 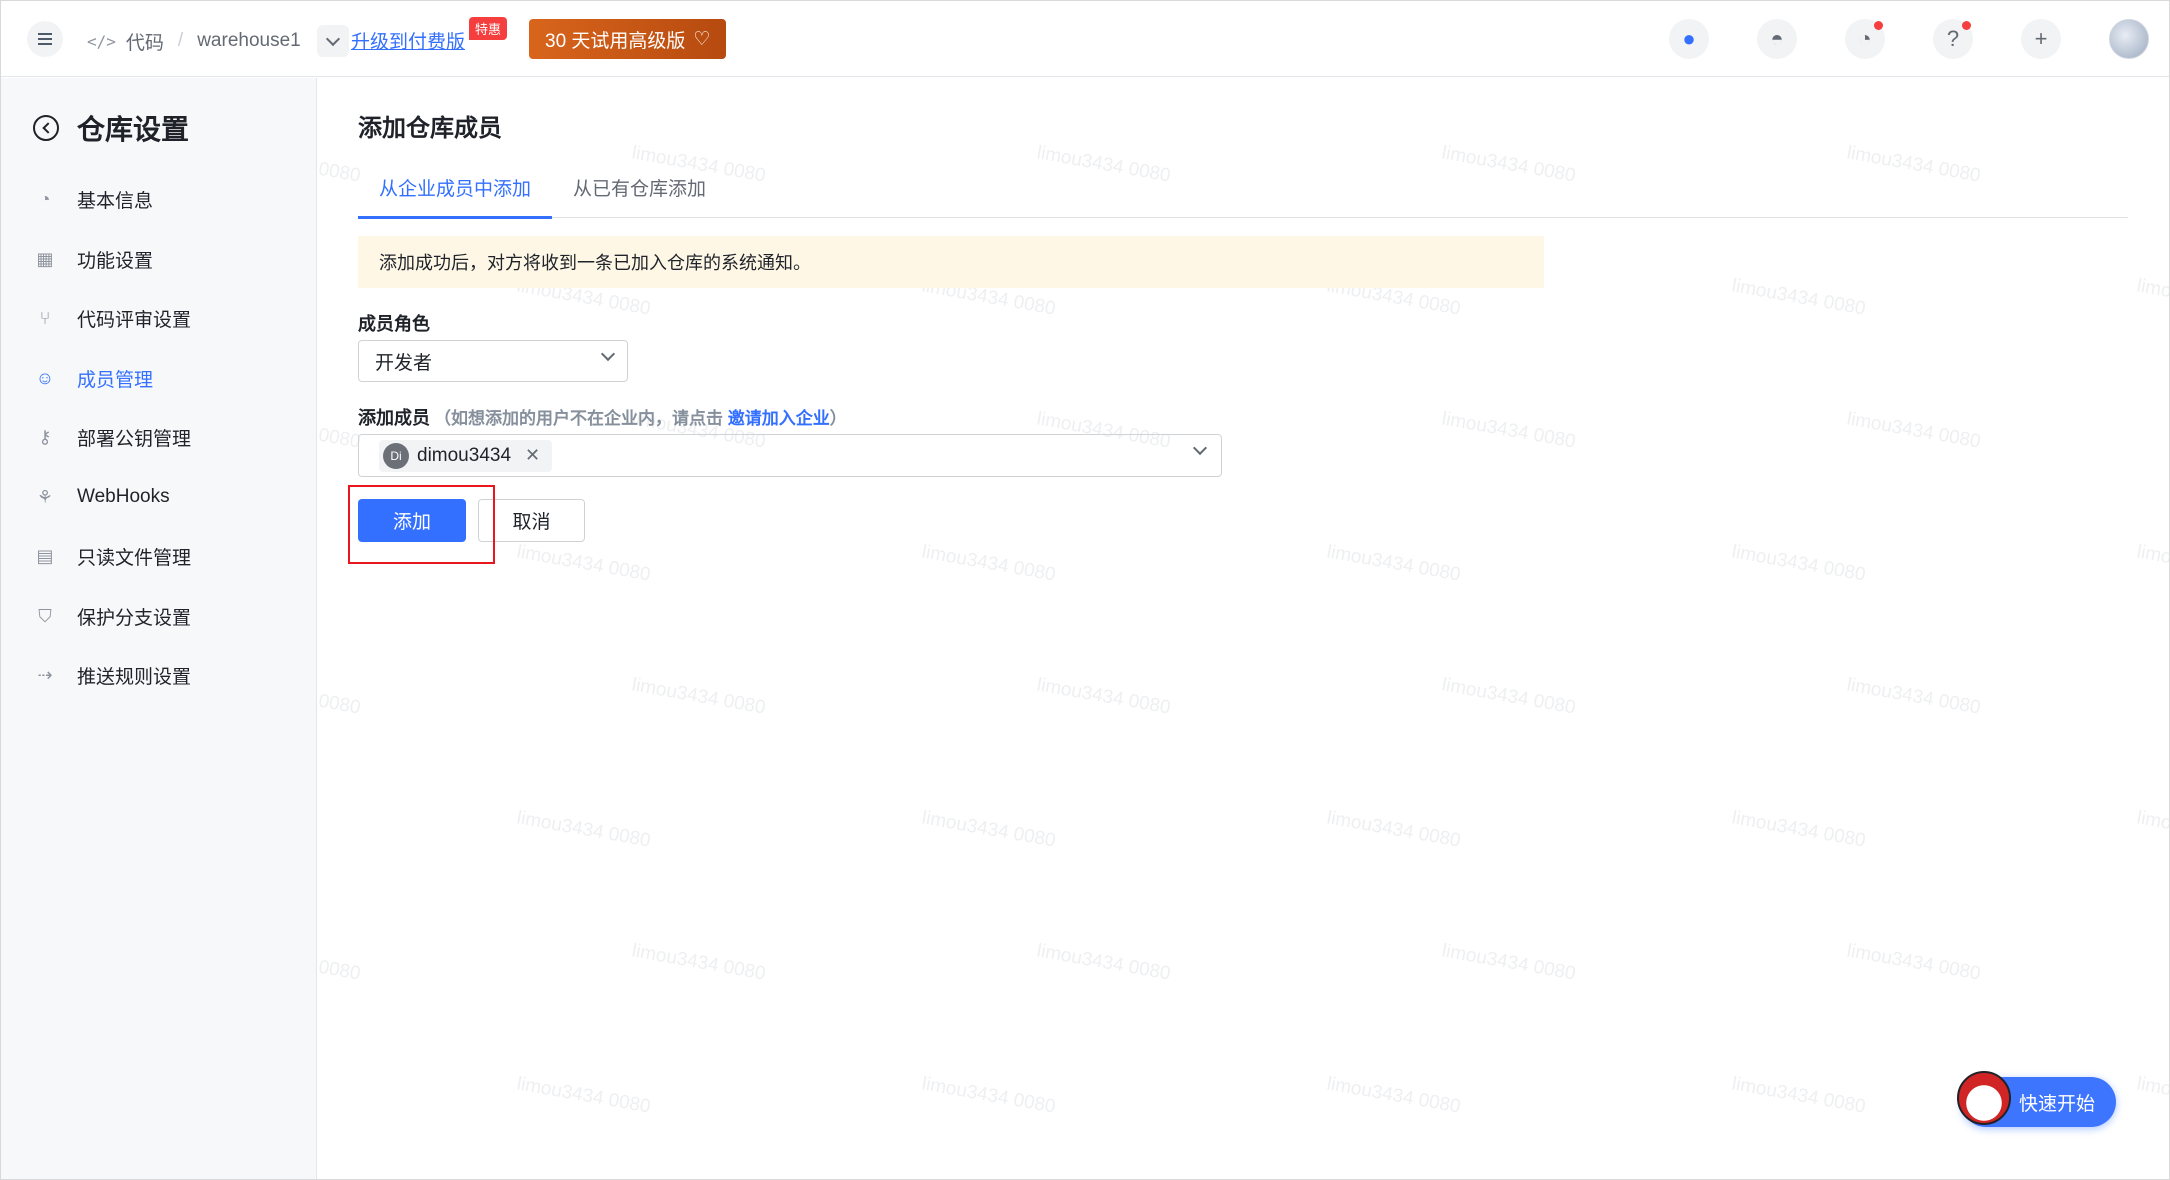 I want to click on header-actions: ● ◓ ◔ ? +, so click(x=1909, y=39).